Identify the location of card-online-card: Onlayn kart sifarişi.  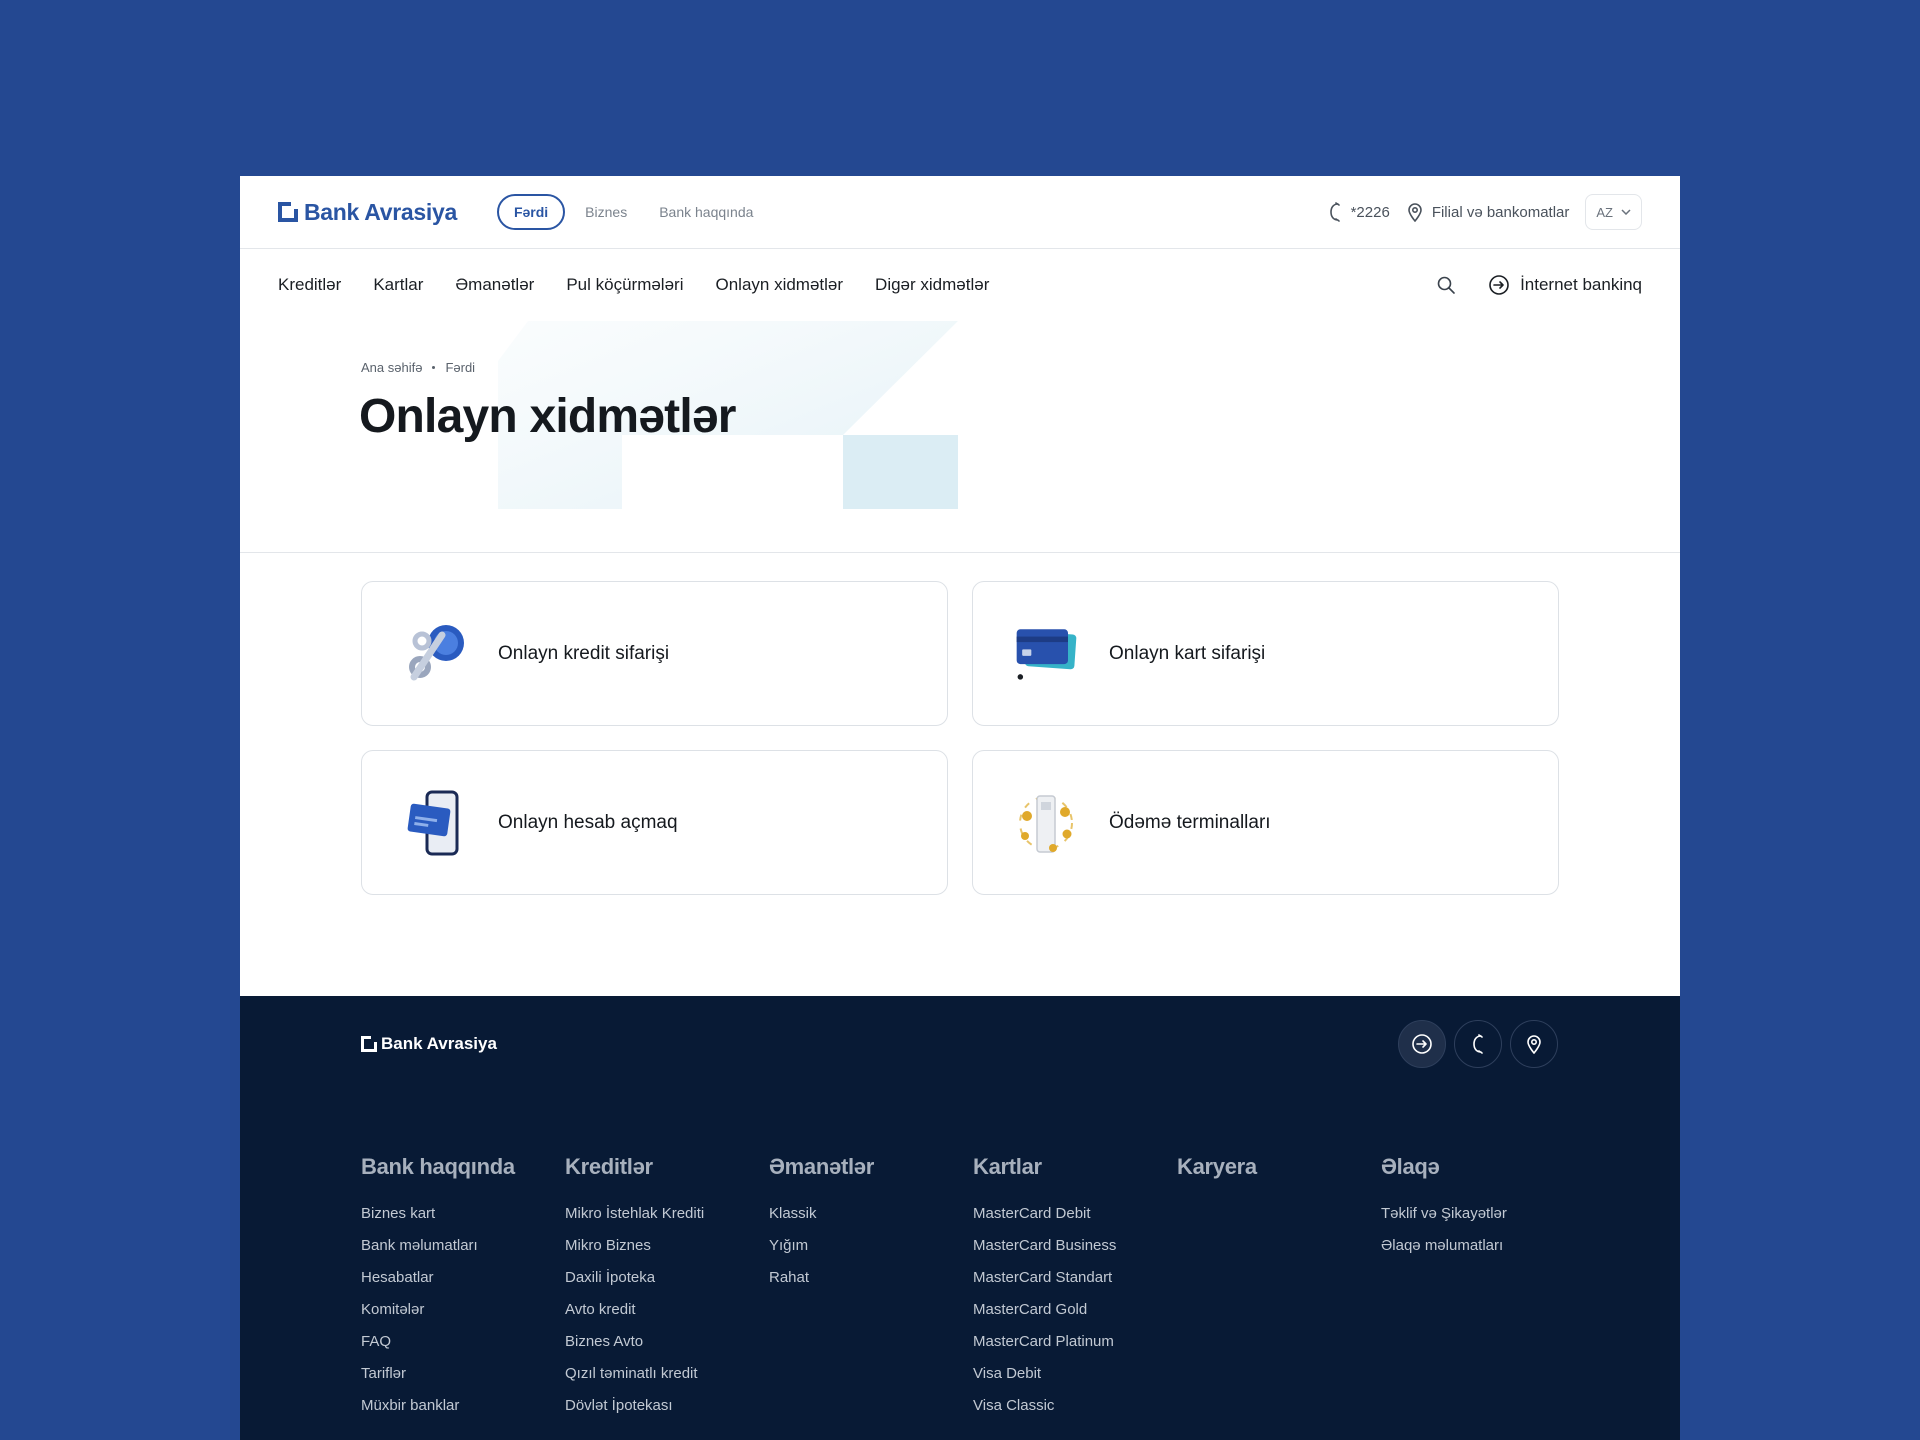
(1265, 653).